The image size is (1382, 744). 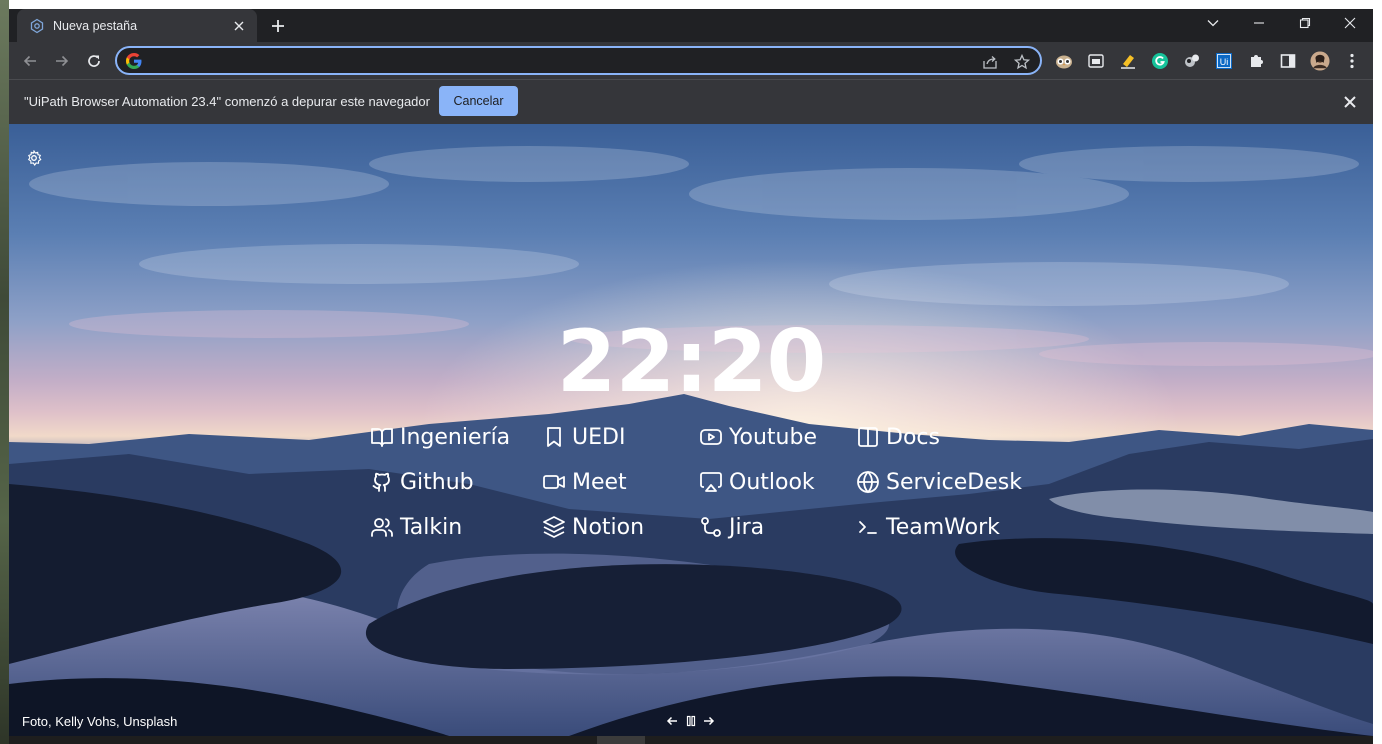 I want to click on new-tab-button, so click(x=278, y=26).